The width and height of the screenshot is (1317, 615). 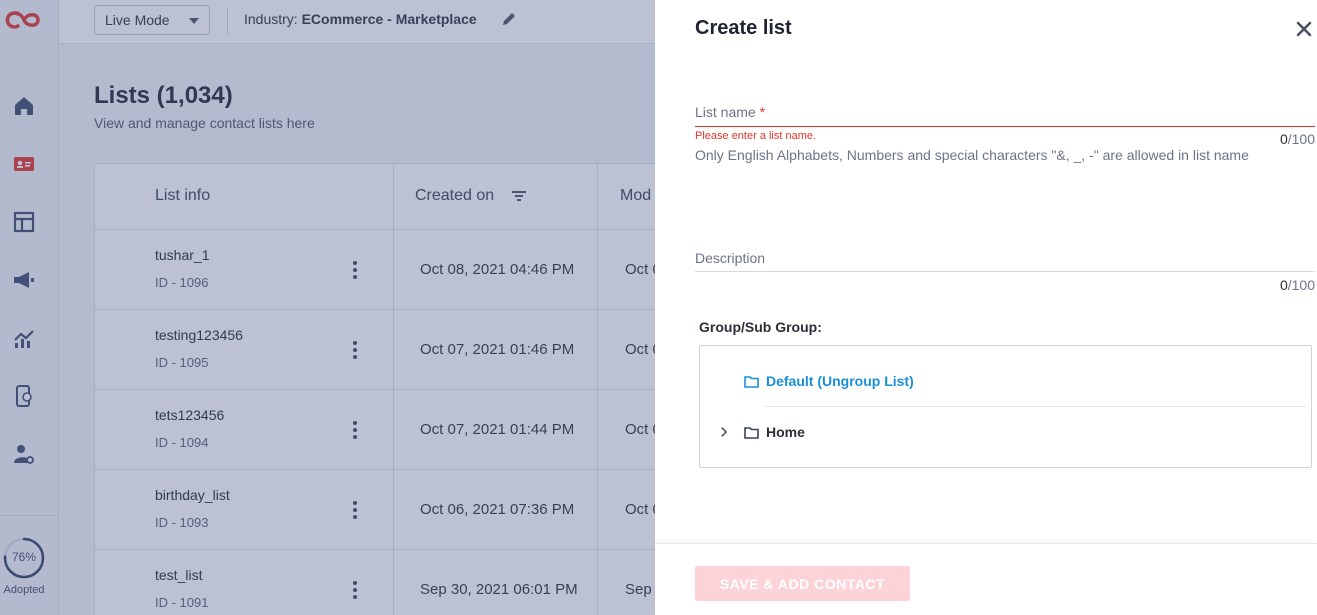 What do you see at coordinates (785, 432) in the screenshot?
I see `group-item-label: Home` at bounding box center [785, 432].